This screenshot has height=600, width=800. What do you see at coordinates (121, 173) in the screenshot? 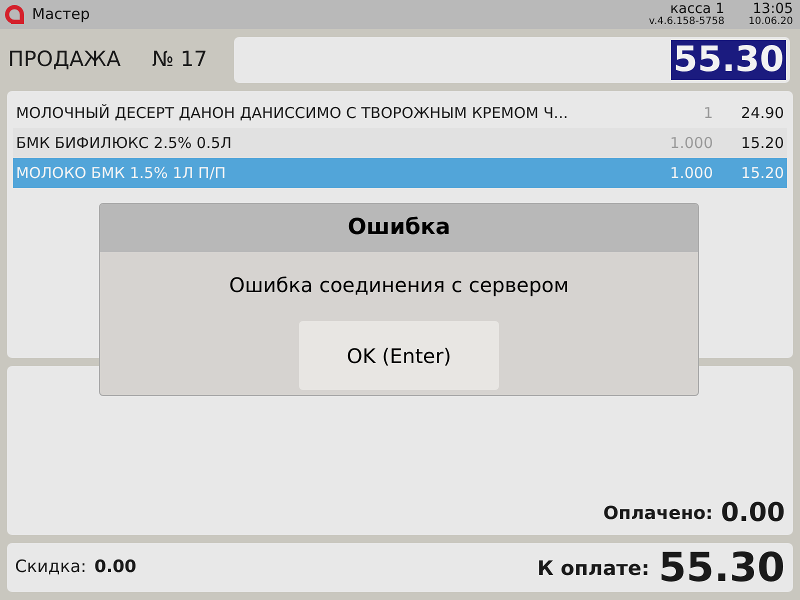
I see `item-name: МОЛОКО БМК 1.5% 1Л П/П` at bounding box center [121, 173].